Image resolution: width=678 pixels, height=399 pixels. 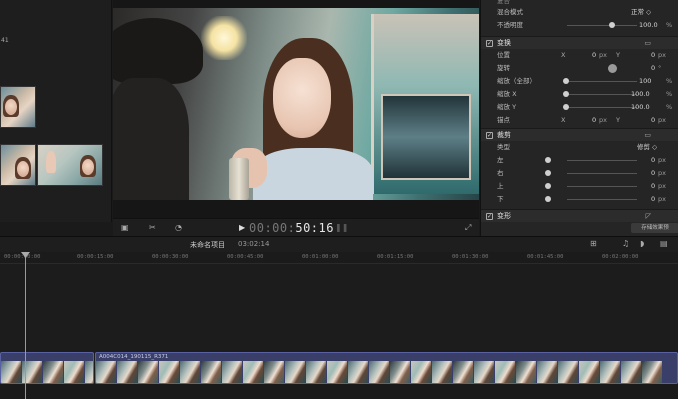 I want to click on timeline-clip: A004C014_190115_R371, so click(x=386, y=368).